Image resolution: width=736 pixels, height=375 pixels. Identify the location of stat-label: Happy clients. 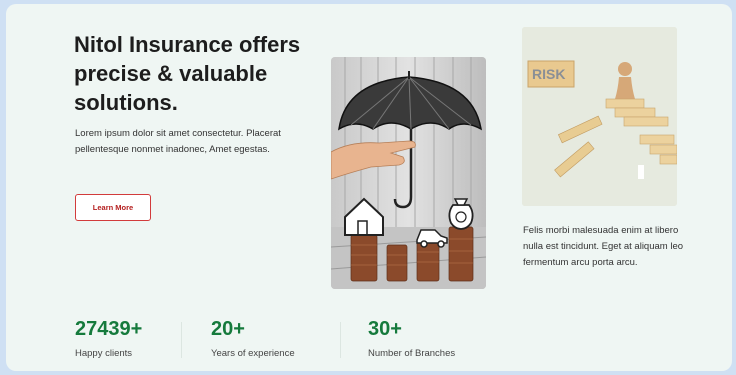
(104, 353).